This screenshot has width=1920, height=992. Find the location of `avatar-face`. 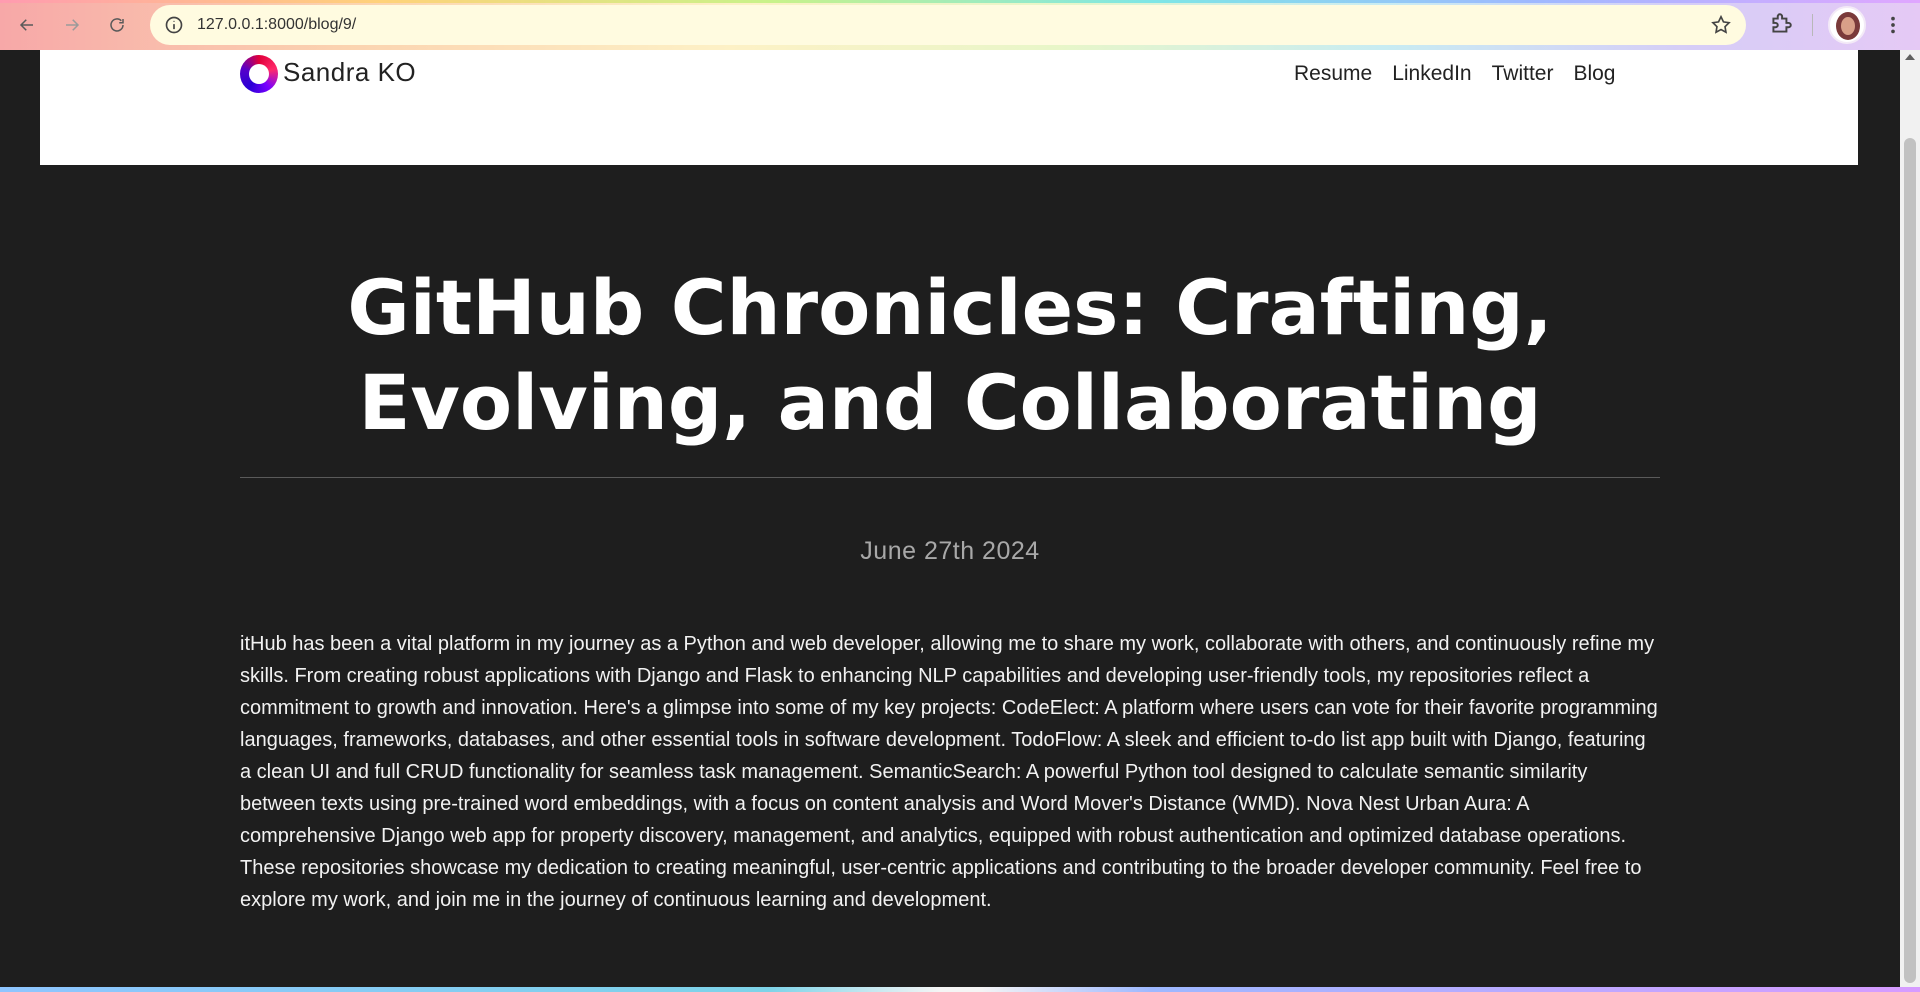

avatar-face is located at coordinates (1848, 26).